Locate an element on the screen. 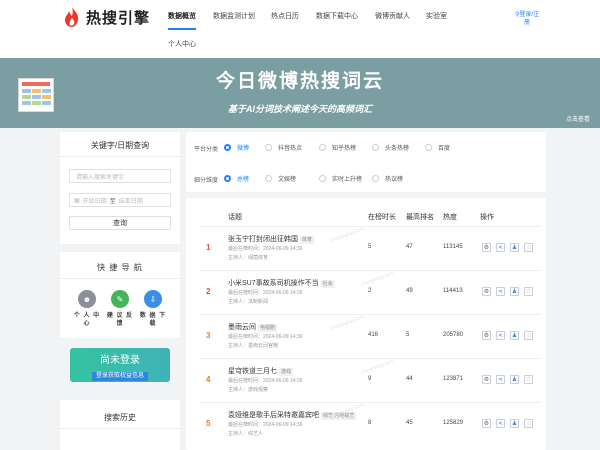 The image size is (600, 450). topic-tag: 游戏 is located at coordinates (286, 372).